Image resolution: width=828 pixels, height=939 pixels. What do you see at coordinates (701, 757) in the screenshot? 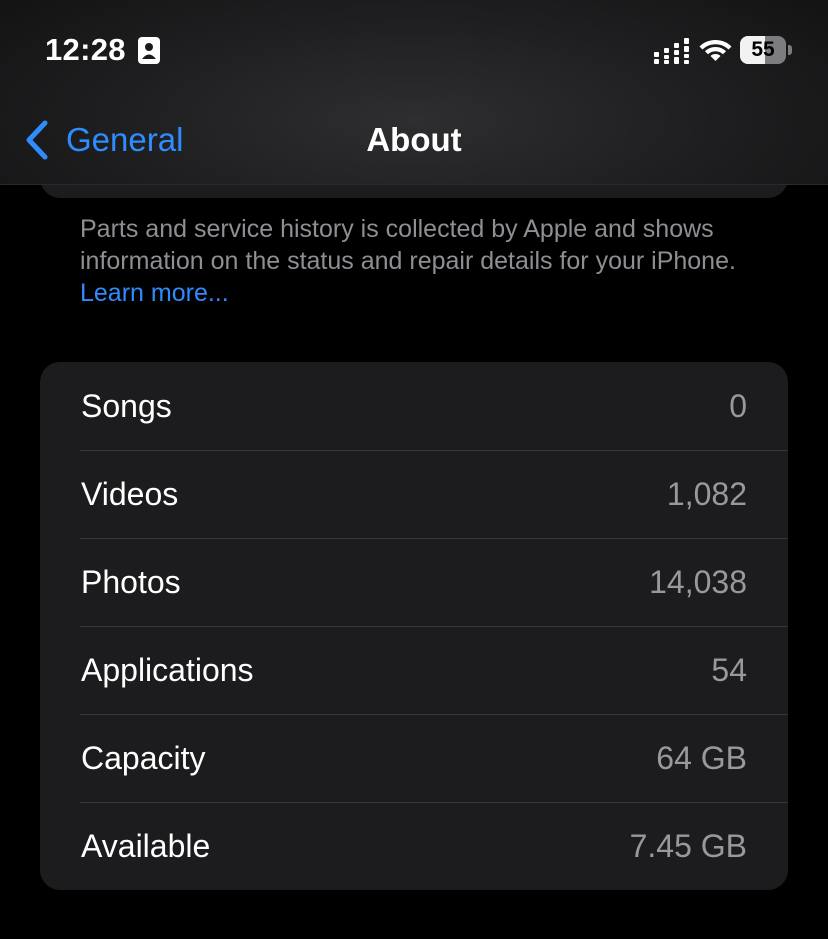
I see `stats-row-value: 64 GB` at bounding box center [701, 757].